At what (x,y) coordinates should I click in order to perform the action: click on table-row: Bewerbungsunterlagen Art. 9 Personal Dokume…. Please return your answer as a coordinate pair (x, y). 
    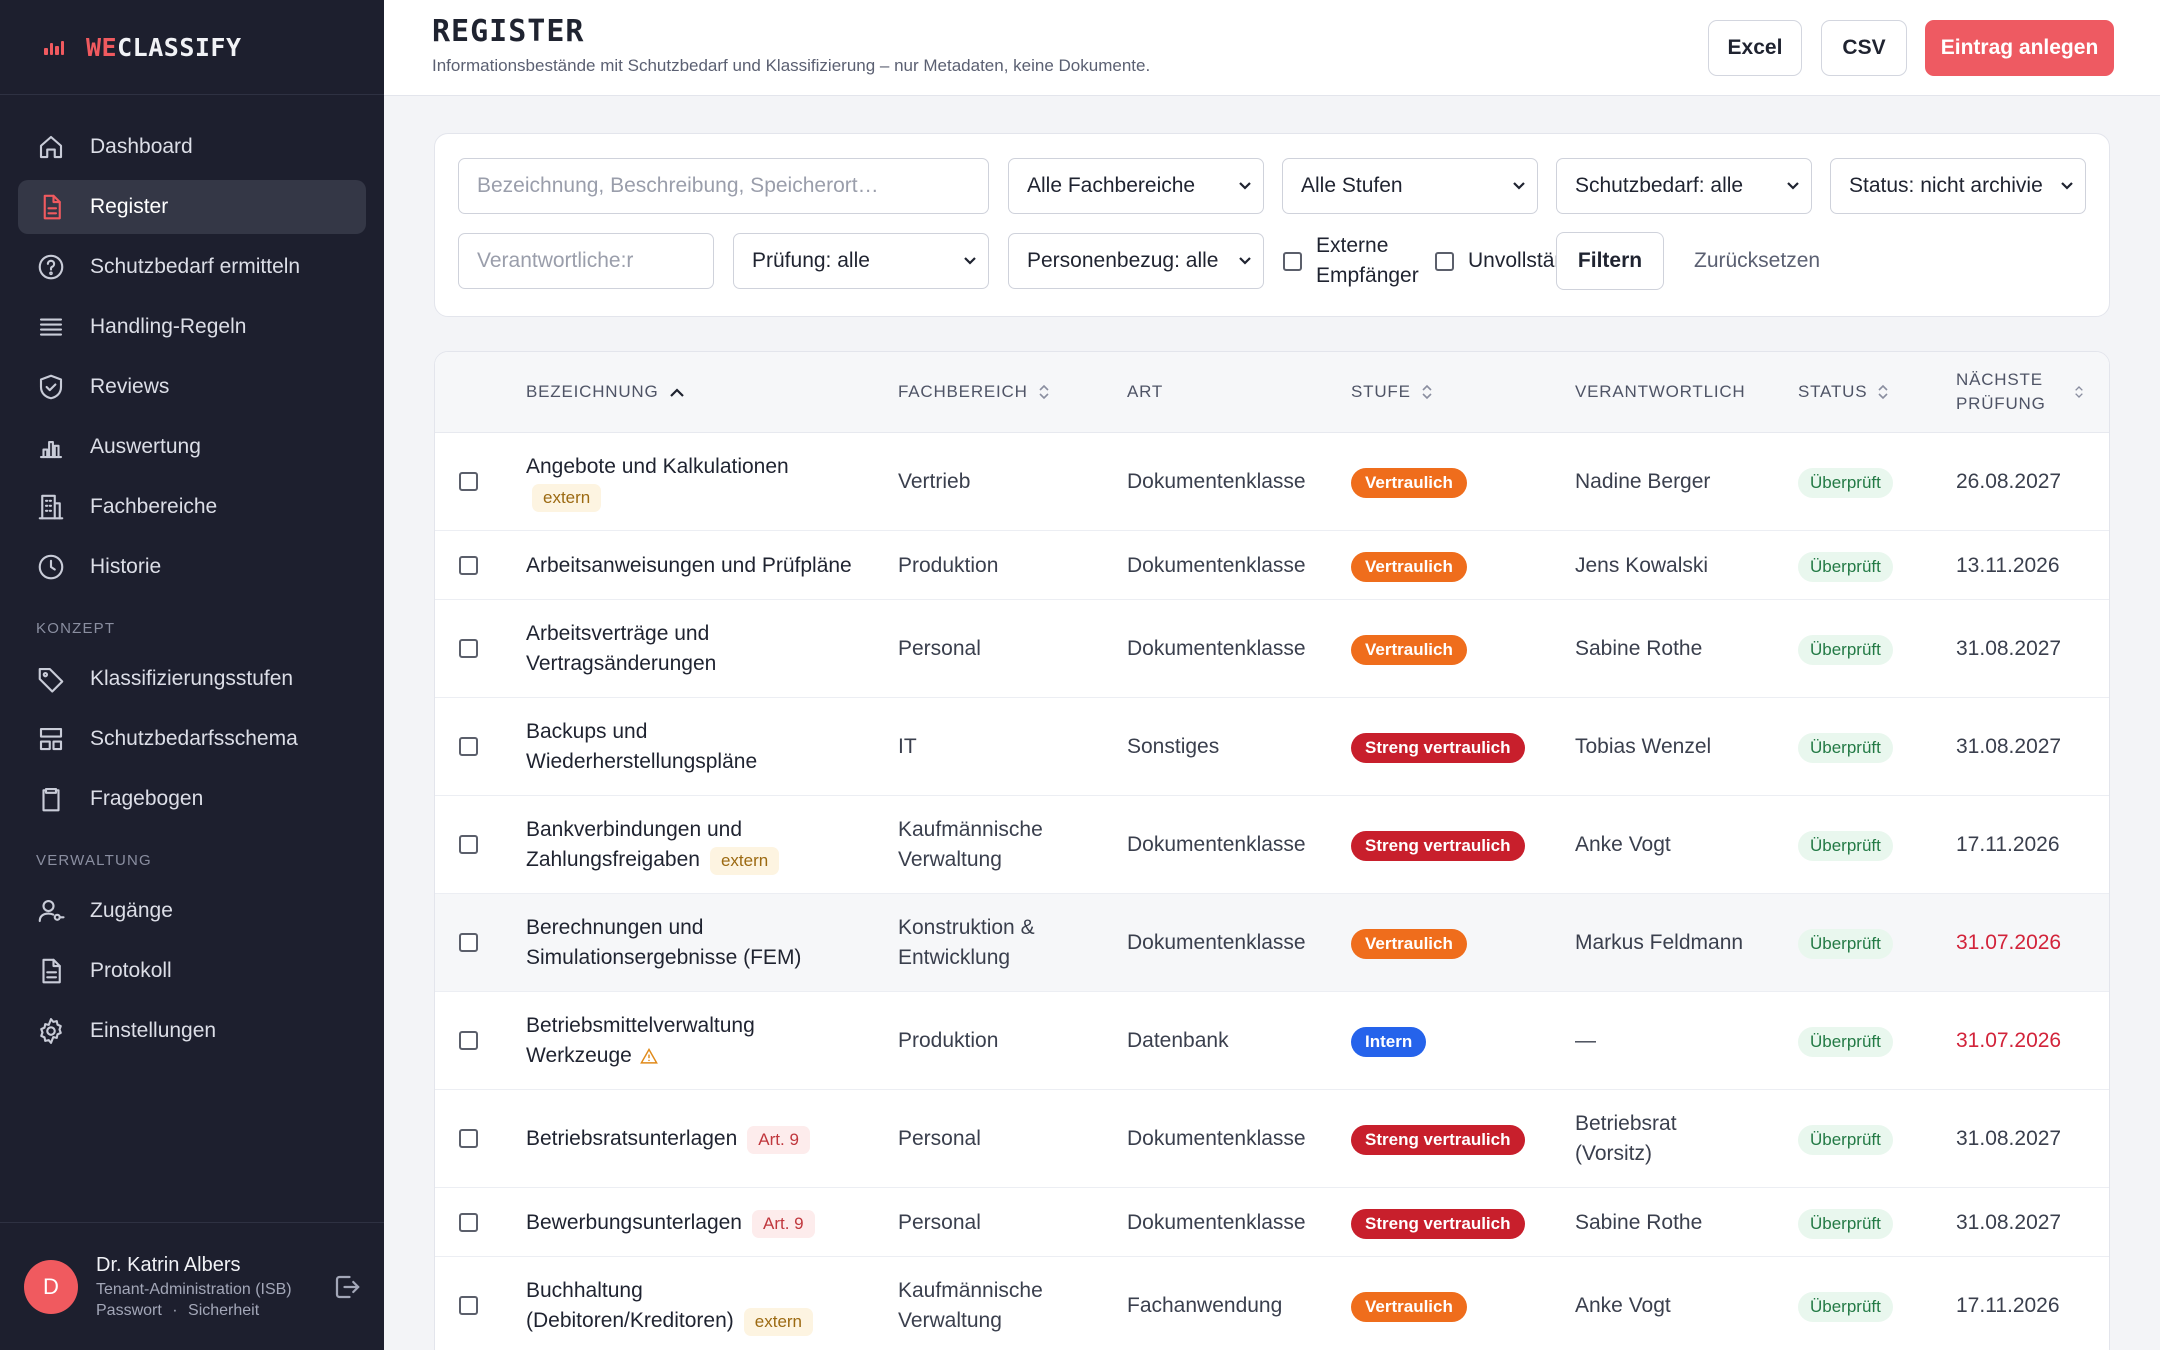
    Looking at the image, I should click on (1272, 1222).